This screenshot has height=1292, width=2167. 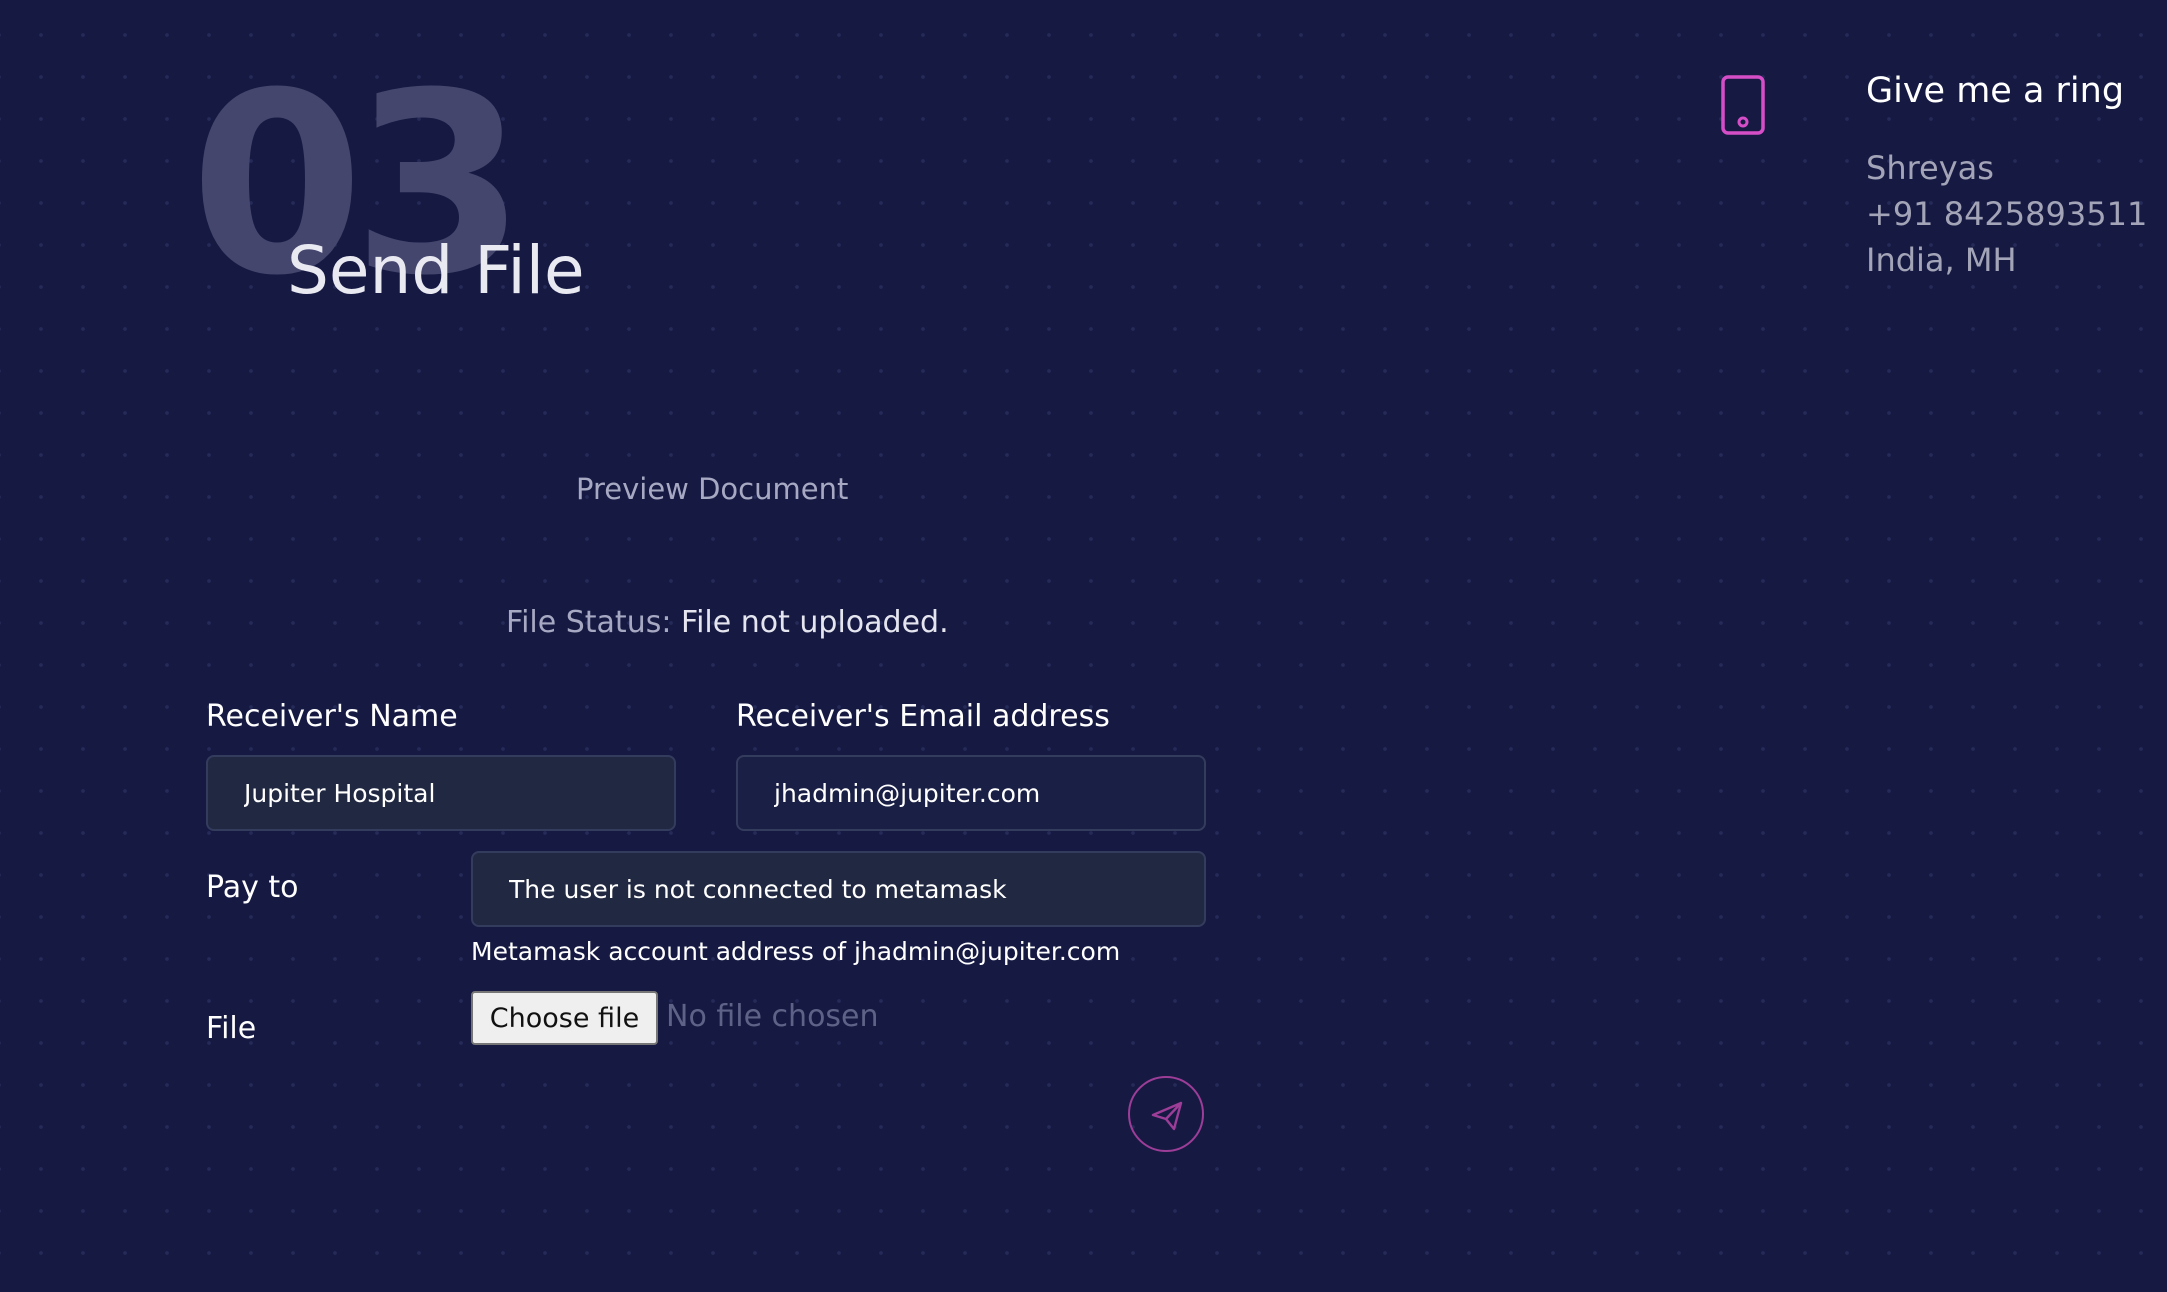 I want to click on file-label: File, so click(x=231, y=1028).